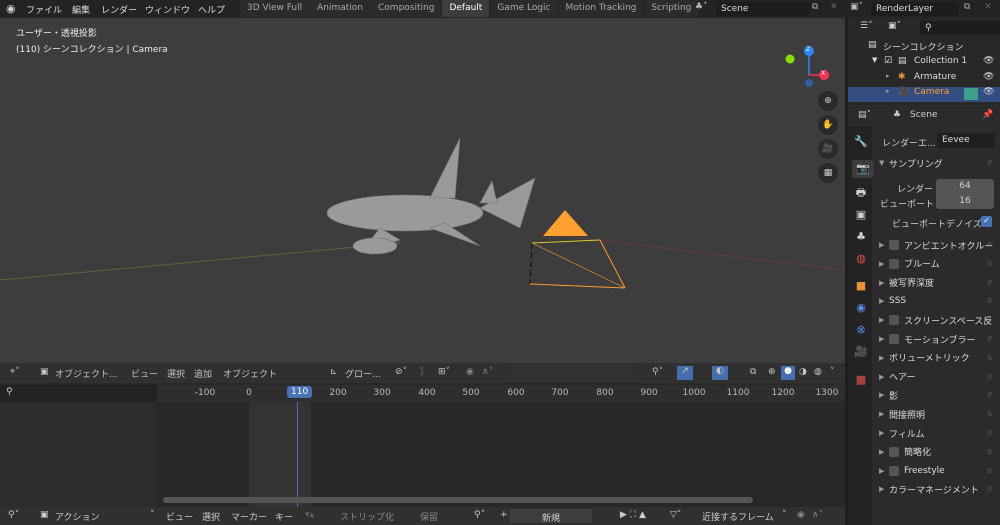  What do you see at coordinates (861, 142) in the screenshot?
I see `tool-tab-icon: 🔧` at bounding box center [861, 142].